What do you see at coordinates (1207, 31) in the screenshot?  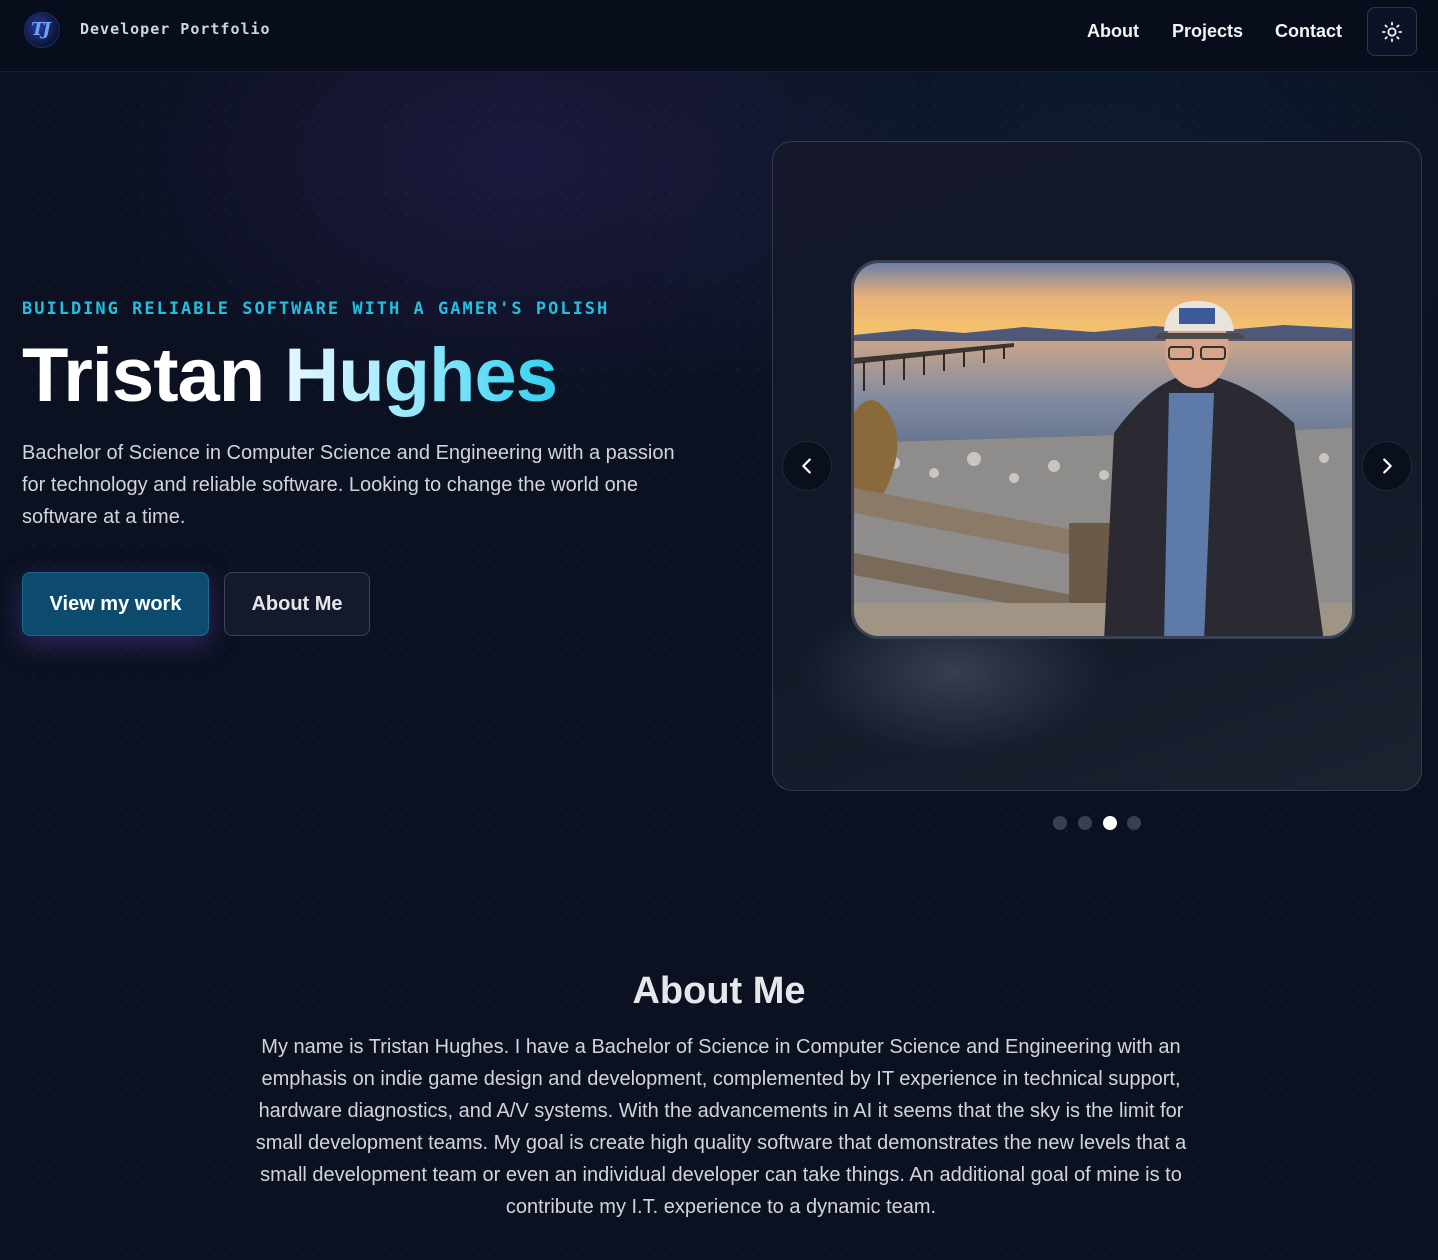 I see `nav-link-projects: Projects` at bounding box center [1207, 31].